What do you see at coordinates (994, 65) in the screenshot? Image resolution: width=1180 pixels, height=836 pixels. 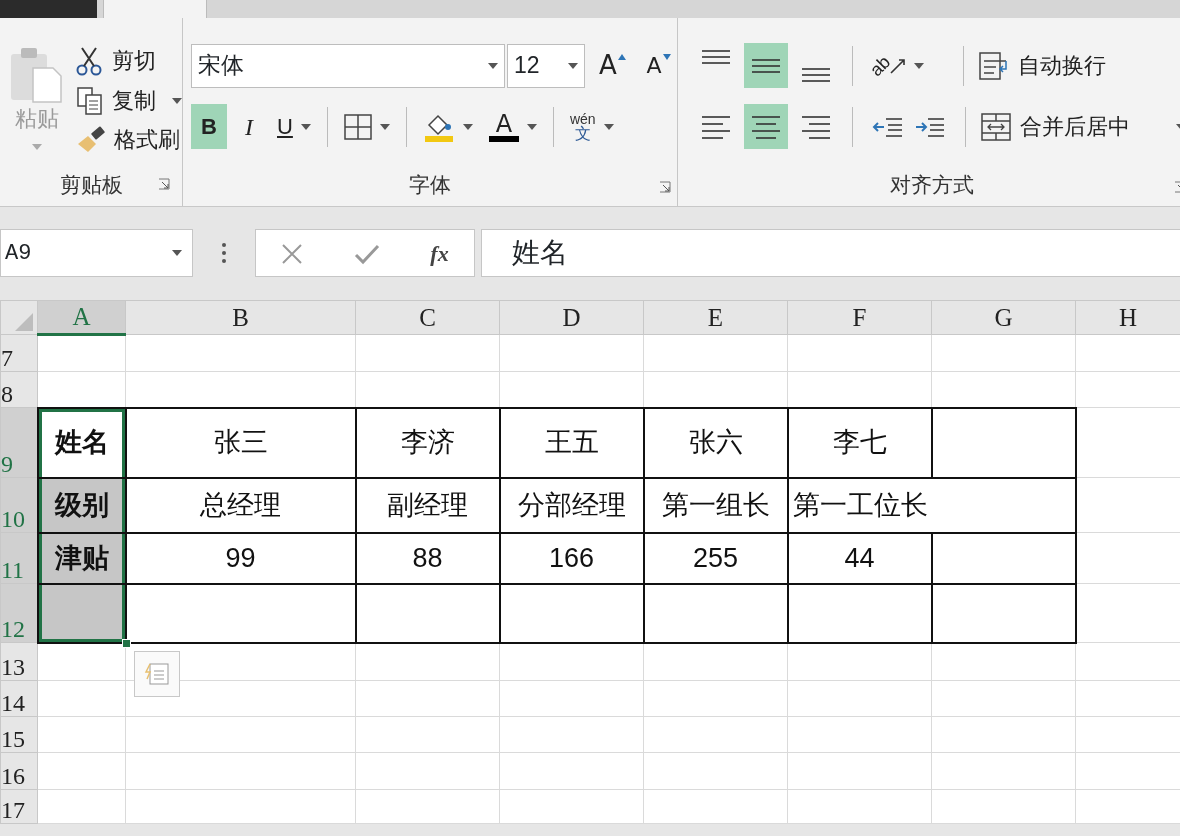 I see `wrap-text-icon` at bounding box center [994, 65].